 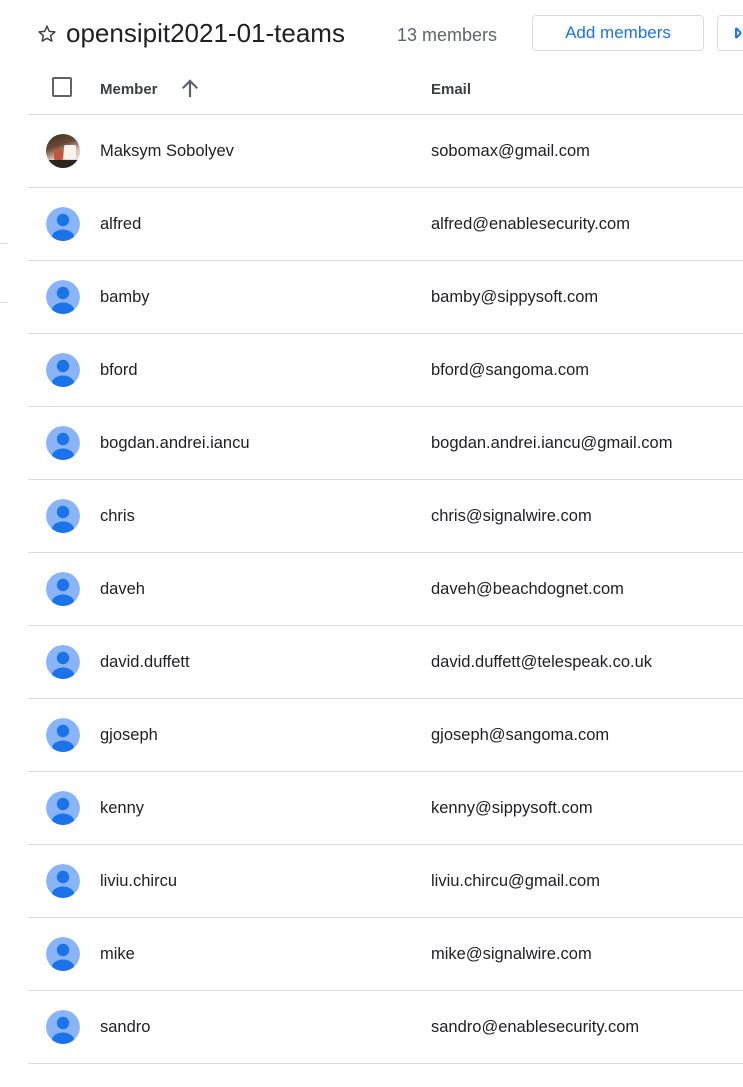 What do you see at coordinates (618, 33) in the screenshot?
I see `add-members-button: Add members` at bounding box center [618, 33].